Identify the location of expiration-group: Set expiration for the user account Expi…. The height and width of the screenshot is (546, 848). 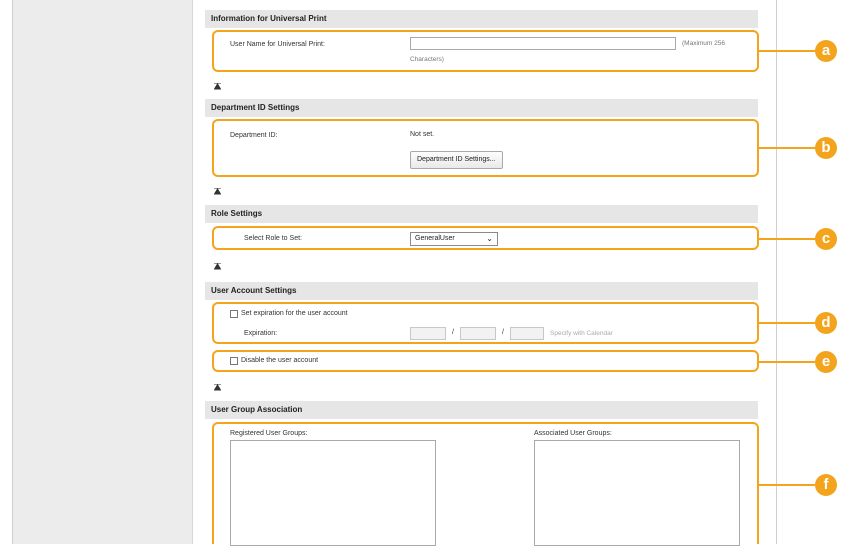
(485, 323).